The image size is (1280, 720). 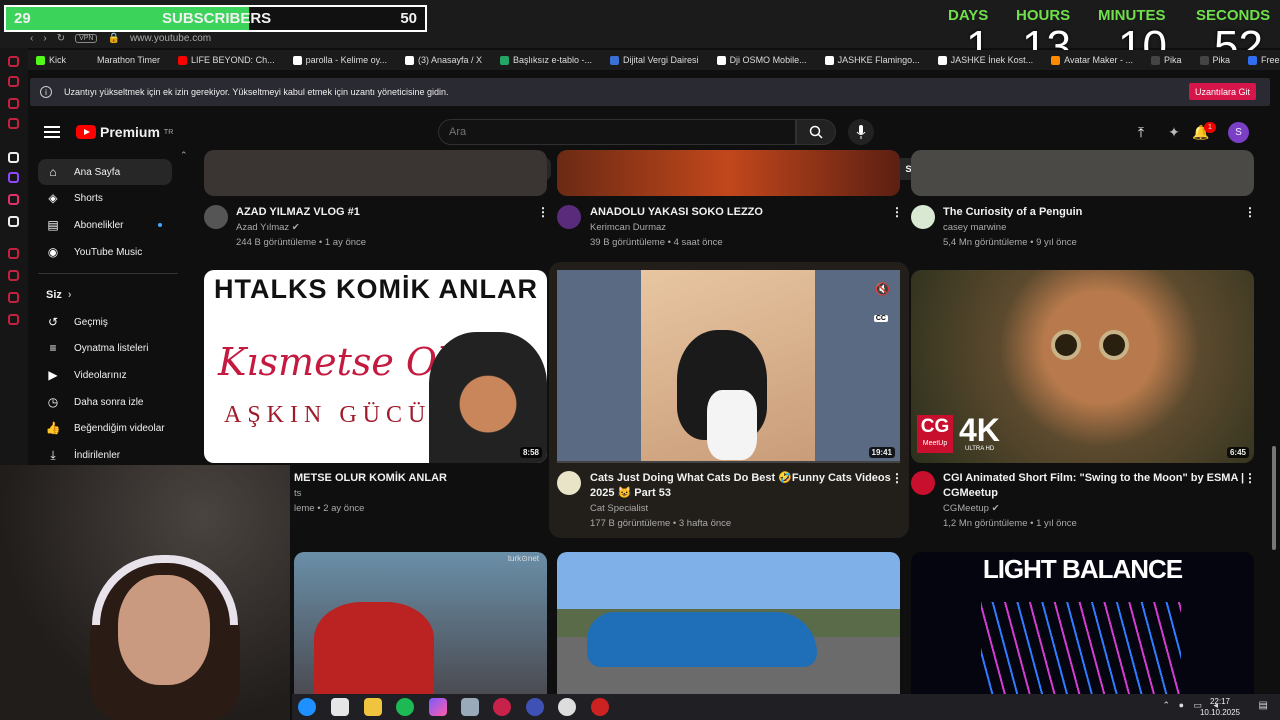 What do you see at coordinates (654, 60) in the screenshot?
I see `bookmark-item: Dijital Vergi Dairesi` at bounding box center [654, 60].